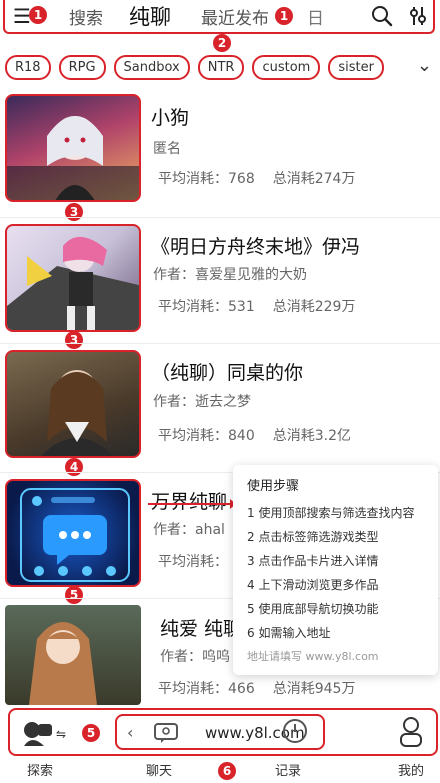 This screenshot has width=440, height=783. Describe the element at coordinates (206, 307) in the screenshot. I see `avg-cost: 平均消耗：531` at that location.